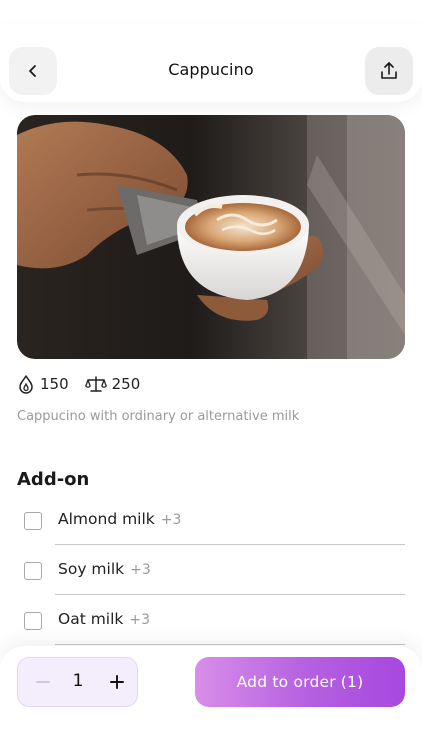 The image size is (422, 750). What do you see at coordinates (126, 384) in the screenshot?
I see `weight-value: 250` at bounding box center [126, 384].